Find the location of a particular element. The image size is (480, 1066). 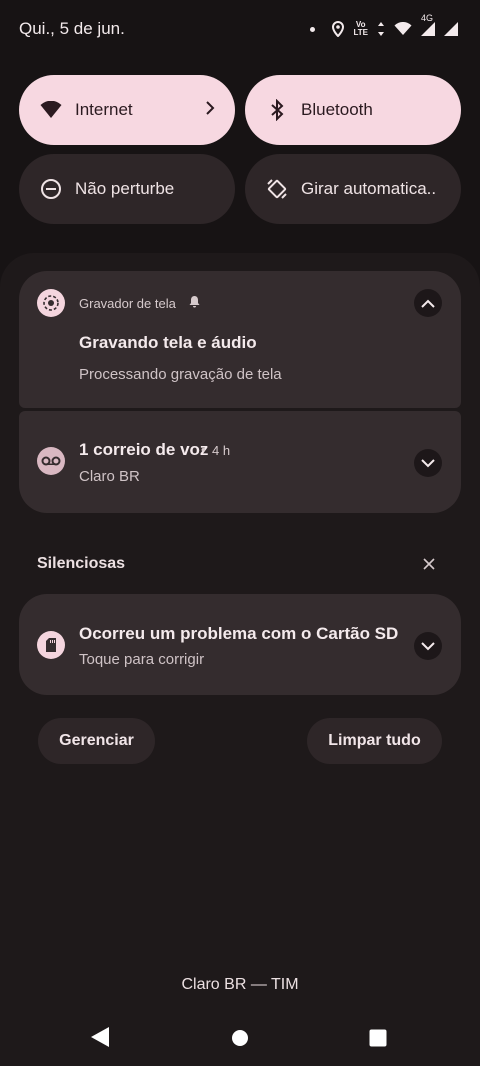

notification-body: Claro BR is located at coordinates (109, 476).